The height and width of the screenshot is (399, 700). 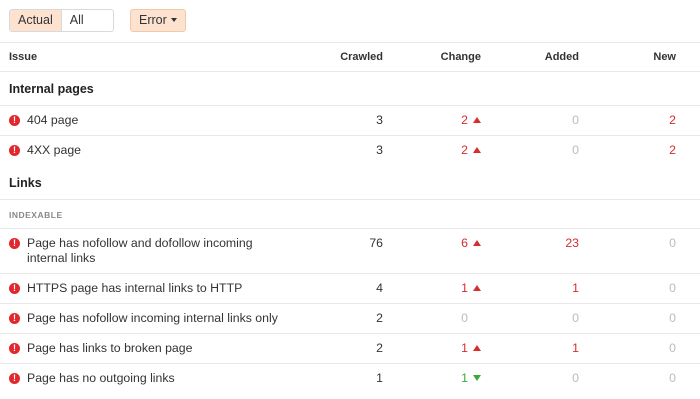 What do you see at coordinates (376, 243) in the screenshot?
I see `crawled-count: 76` at bounding box center [376, 243].